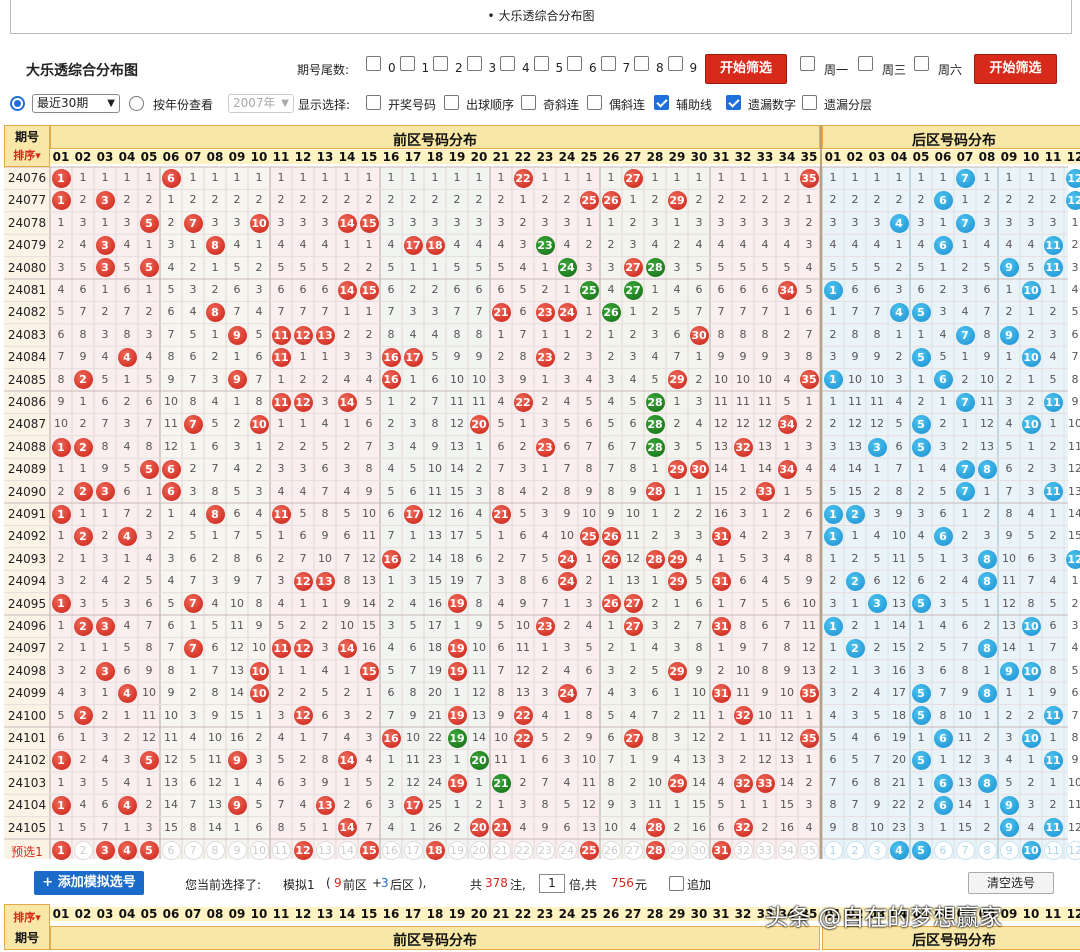  I want to click on front-ball: 4, so click(127, 805).